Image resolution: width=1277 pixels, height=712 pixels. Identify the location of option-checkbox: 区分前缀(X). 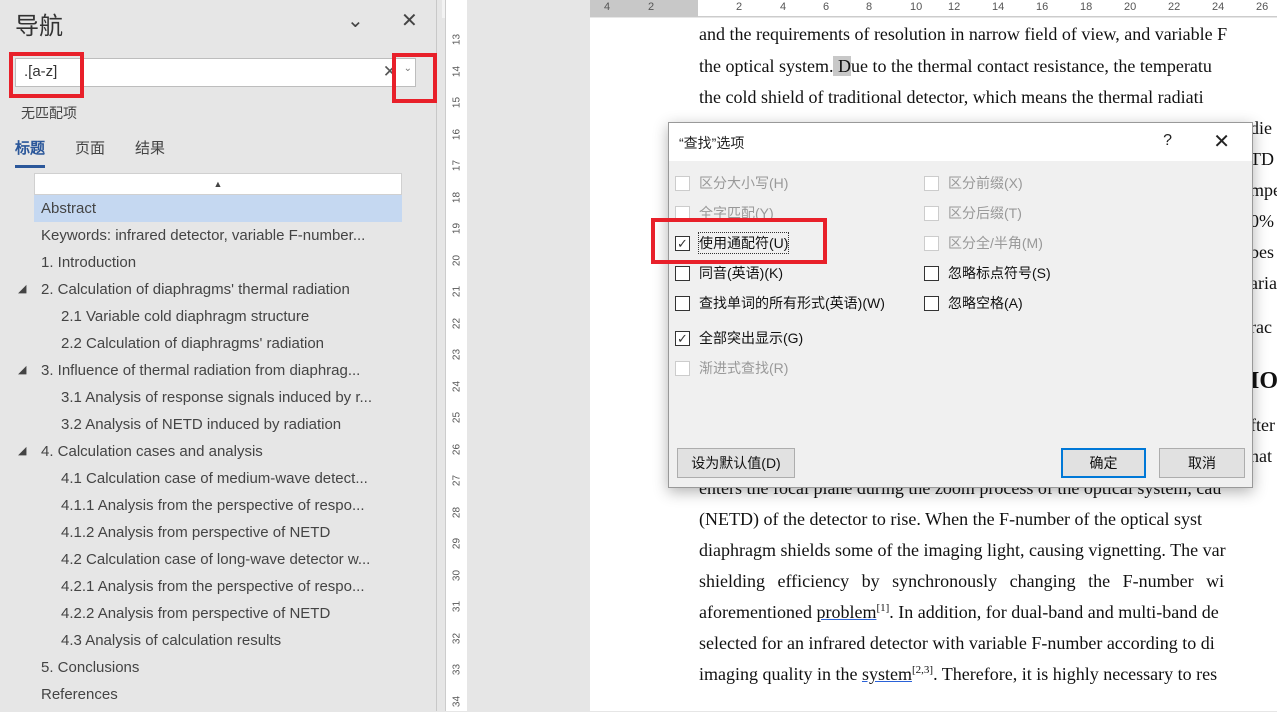
(973, 183).